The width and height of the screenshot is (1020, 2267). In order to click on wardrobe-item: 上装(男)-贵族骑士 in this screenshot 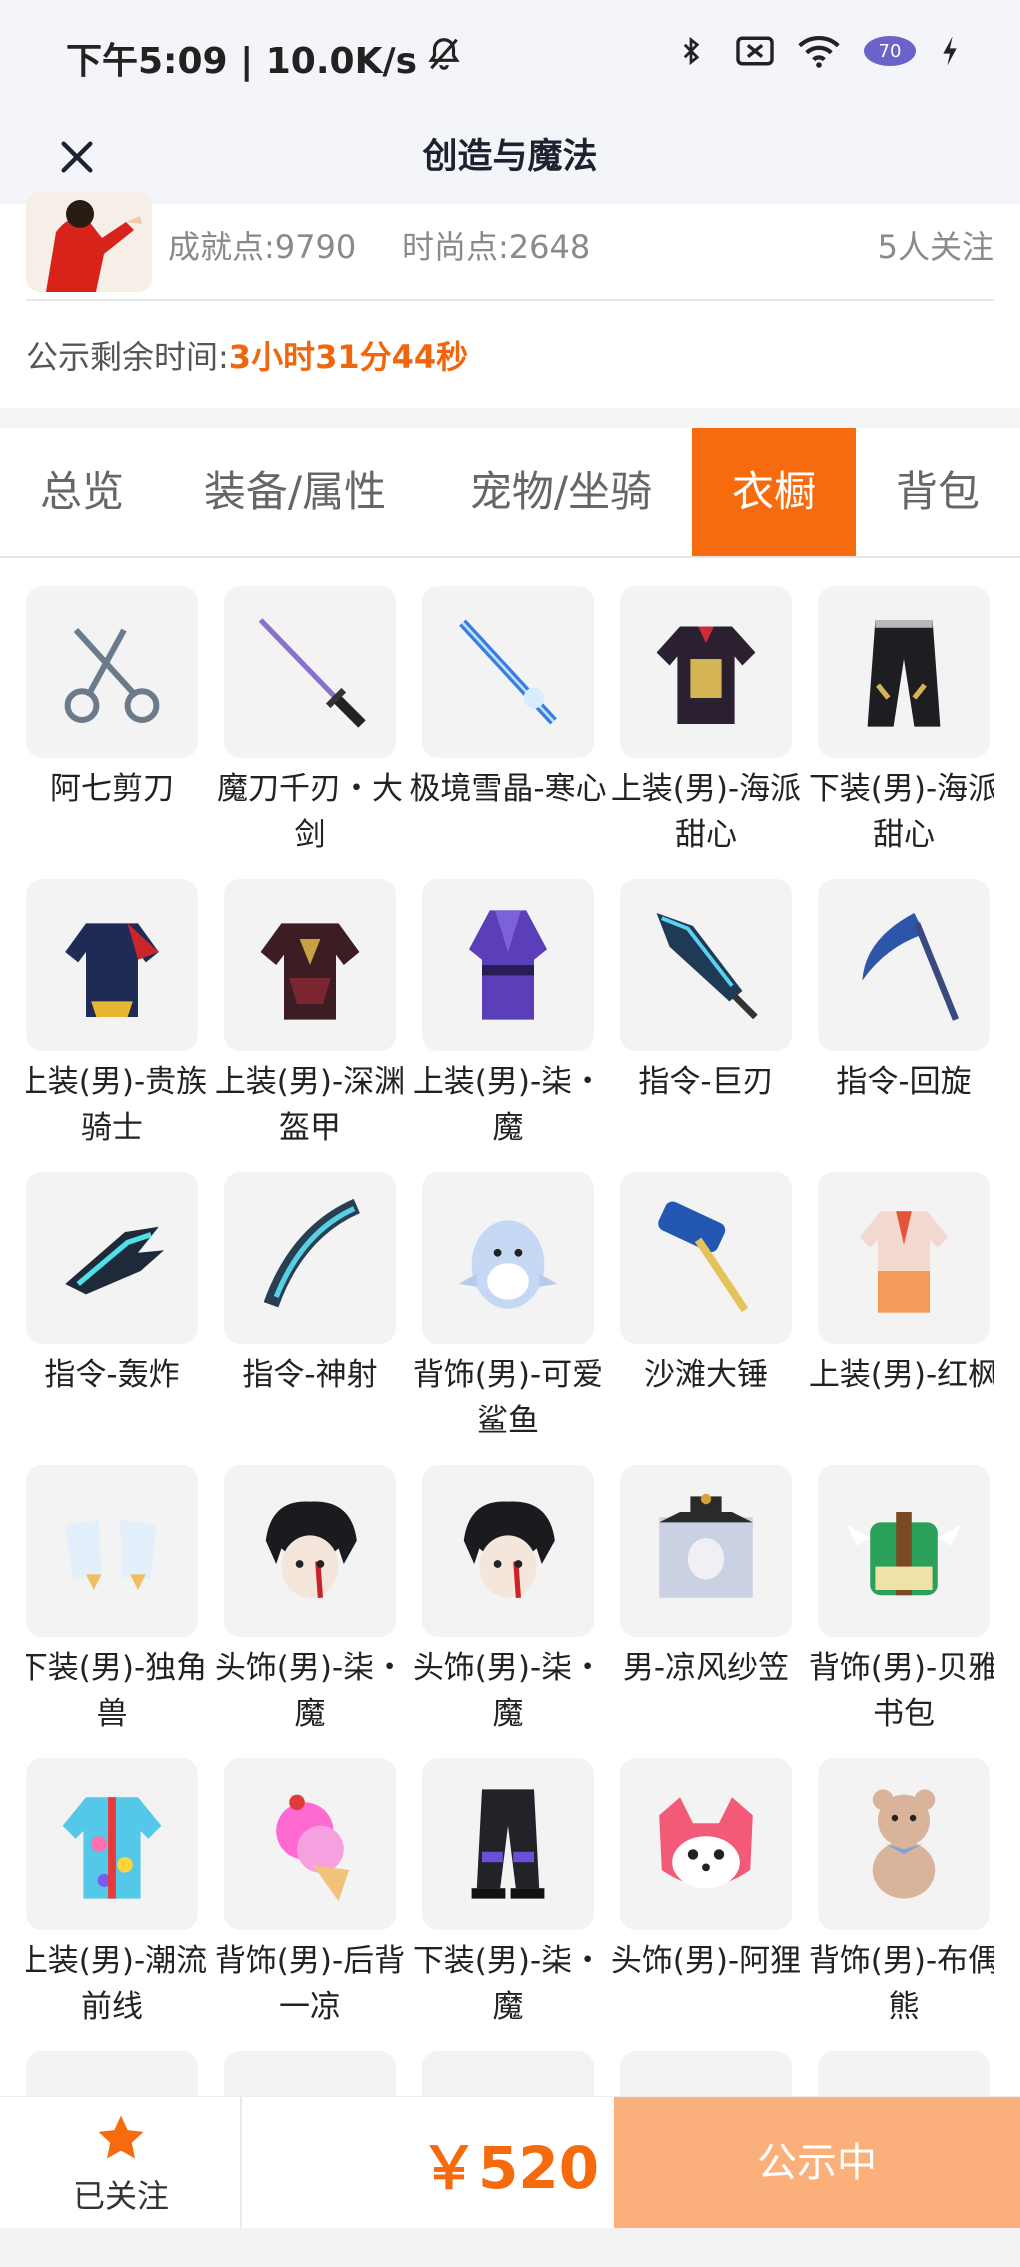, I will do `click(116, 1019)`.